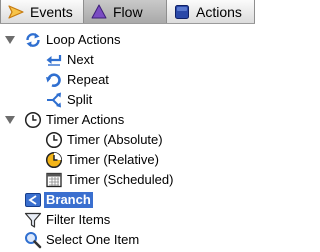 The image size is (320, 252). What do you see at coordinates (93, 239) in the screenshot?
I see `tree-item-label: Select One Item` at bounding box center [93, 239].